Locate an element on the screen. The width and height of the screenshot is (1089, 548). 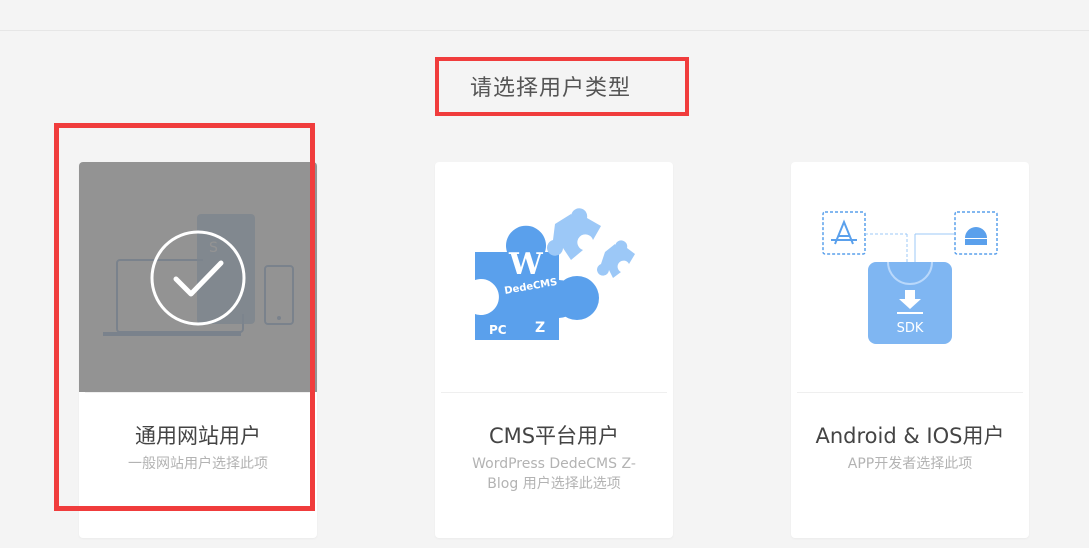
cms-puzzle-icon: W DedeCMS PC Z is located at coordinates (554, 277).